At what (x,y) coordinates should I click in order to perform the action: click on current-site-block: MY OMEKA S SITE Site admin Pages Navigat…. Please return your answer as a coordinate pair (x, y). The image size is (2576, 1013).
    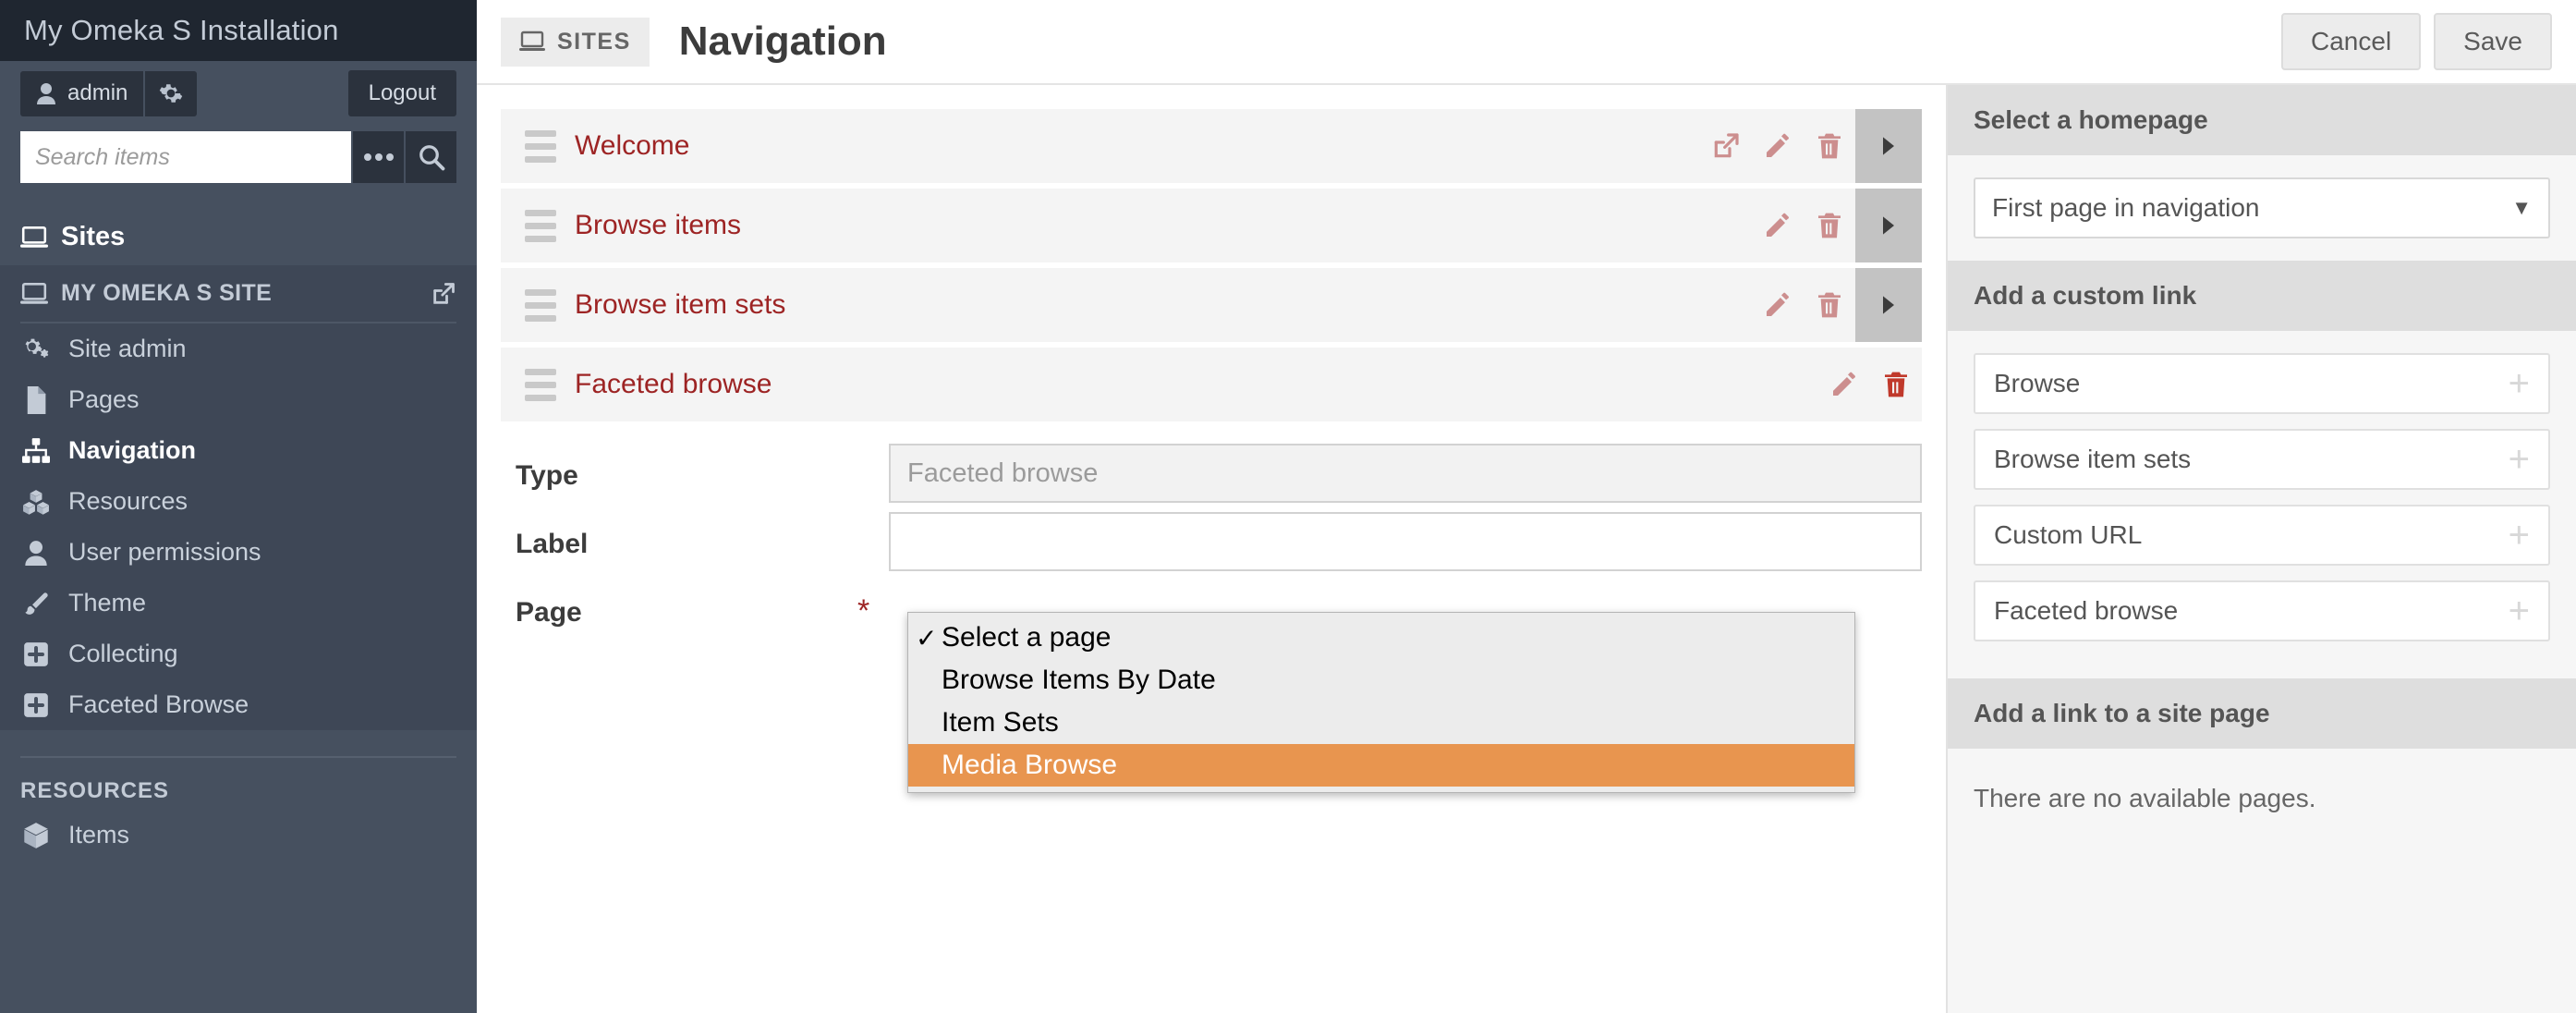
    Looking at the image, I should click on (238, 497).